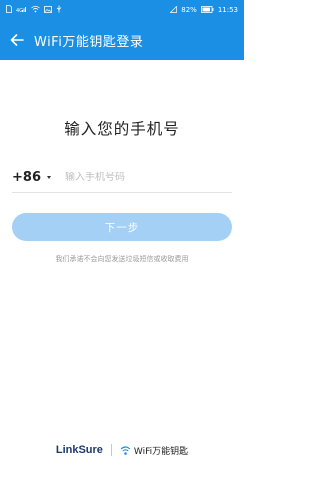 This screenshot has width=320, height=500. I want to click on back-button, so click(17, 40).